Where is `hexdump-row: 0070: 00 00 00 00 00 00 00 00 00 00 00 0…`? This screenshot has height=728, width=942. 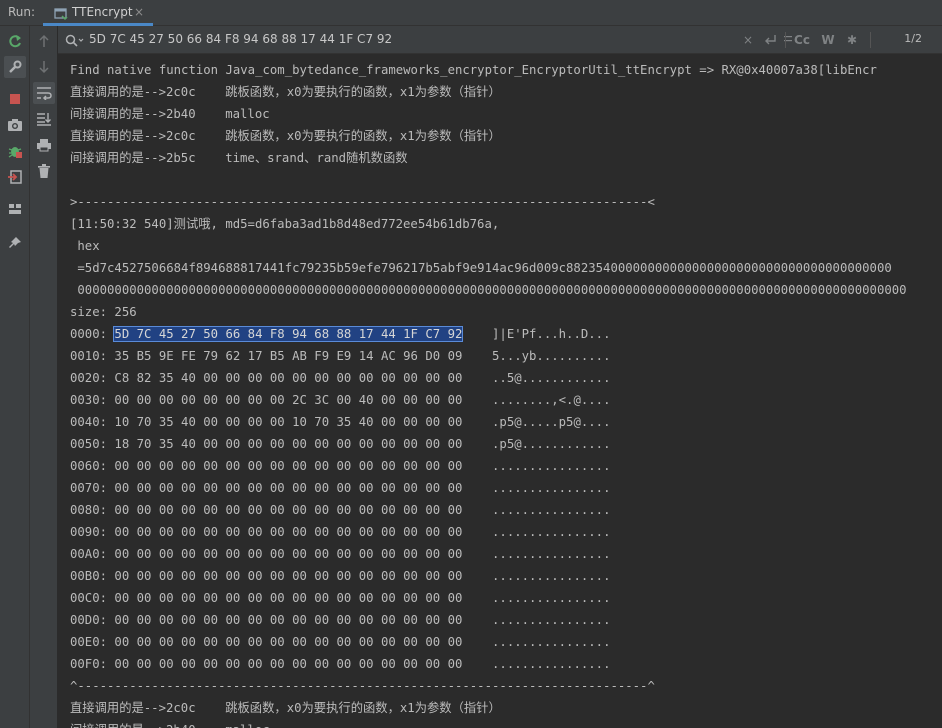 hexdump-row: 0070: 00 00 00 00 00 00 00 00 00 00 00 0… is located at coordinates (340, 488).